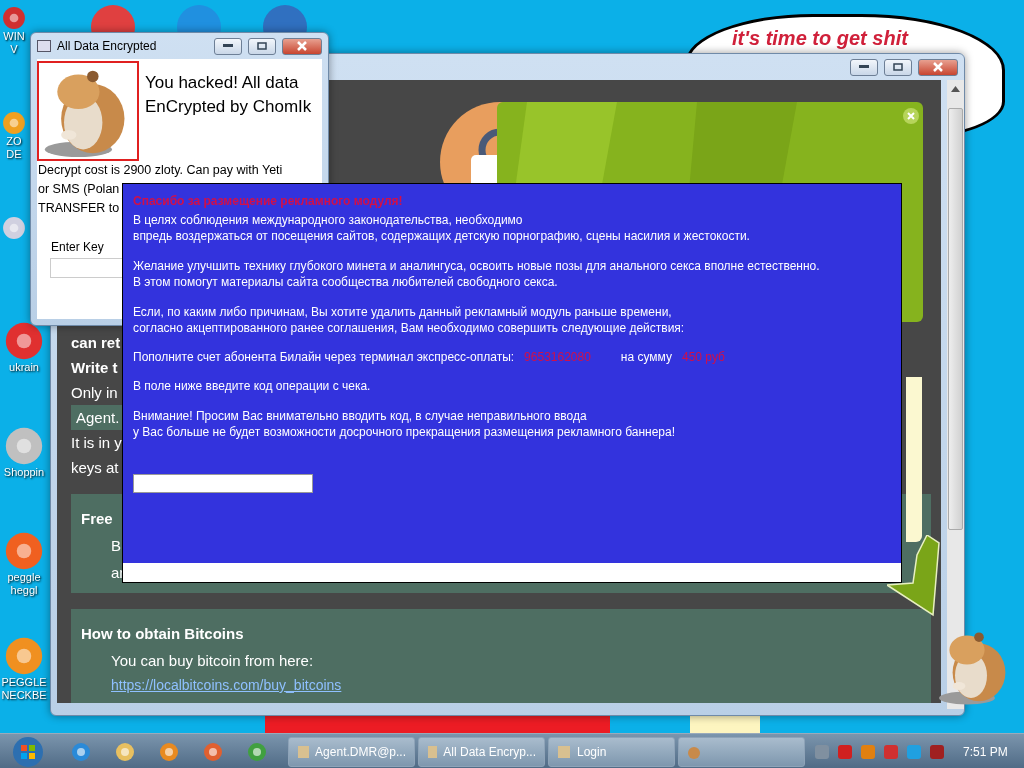 The height and width of the screenshot is (768, 1024). What do you see at coordinates (78, 189) in the screenshot?
I see `ransom-text: or SMS (Polan` at bounding box center [78, 189].